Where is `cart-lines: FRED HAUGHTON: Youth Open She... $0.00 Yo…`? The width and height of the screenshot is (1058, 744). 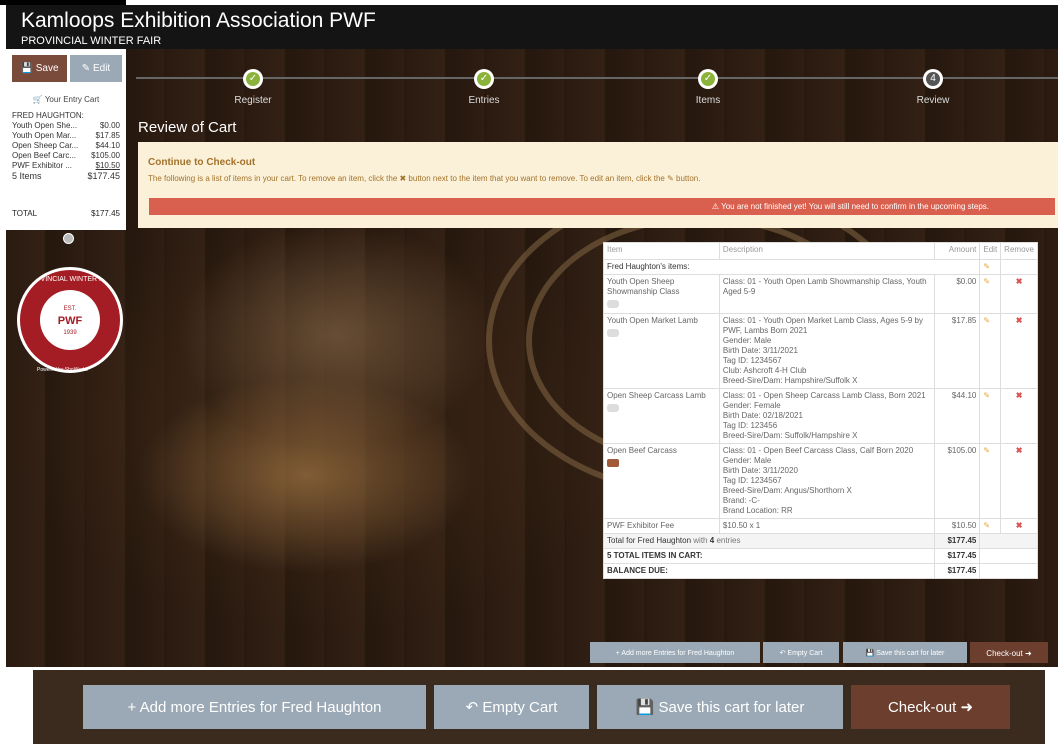 cart-lines: FRED HAUGHTON: Youth Open She... $0.00 Yo… is located at coordinates (66, 146).